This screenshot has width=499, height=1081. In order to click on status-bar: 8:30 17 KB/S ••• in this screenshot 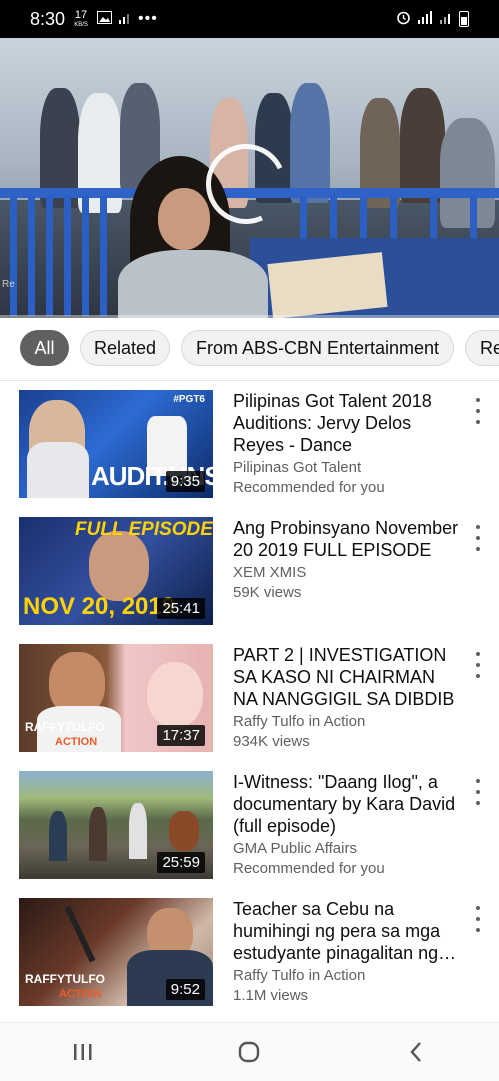, I will do `click(249, 19)`.